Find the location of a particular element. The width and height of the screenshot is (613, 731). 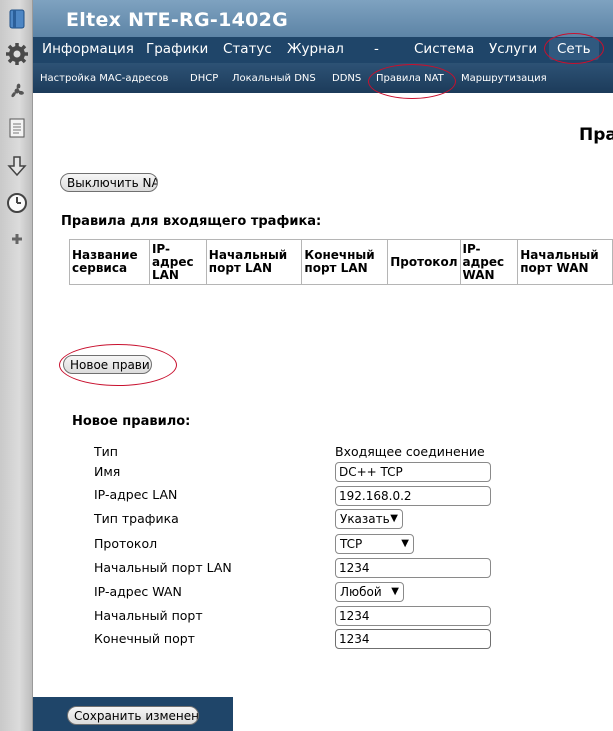

lan-ip-input is located at coordinates (413, 496).